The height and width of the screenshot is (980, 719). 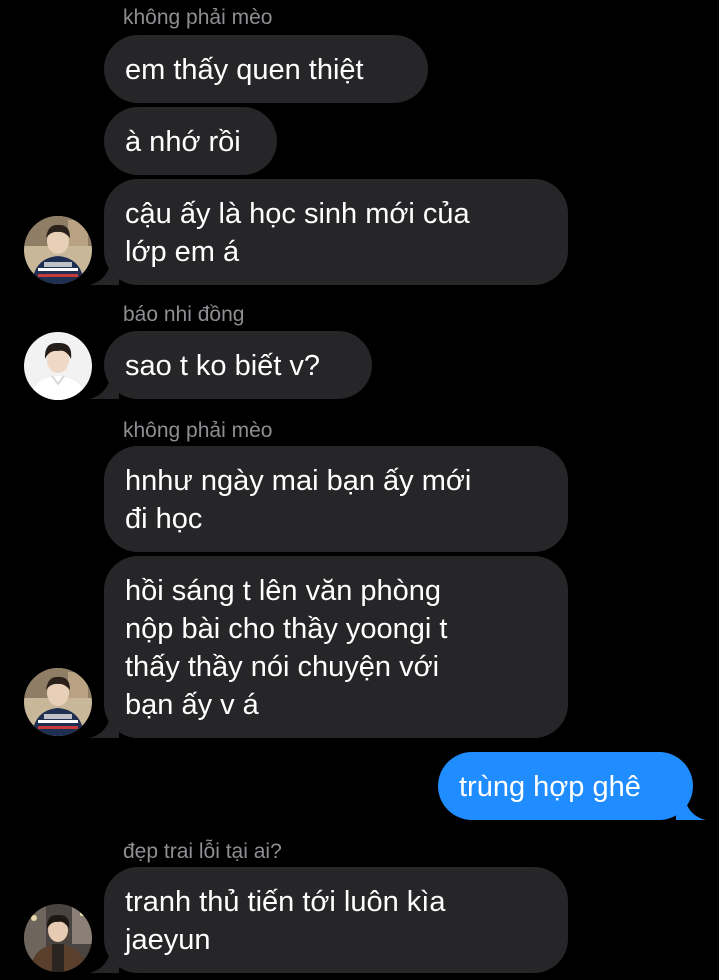 What do you see at coordinates (190, 141) in the screenshot?
I see `message-bubble-incoming: à nhớ rồi` at bounding box center [190, 141].